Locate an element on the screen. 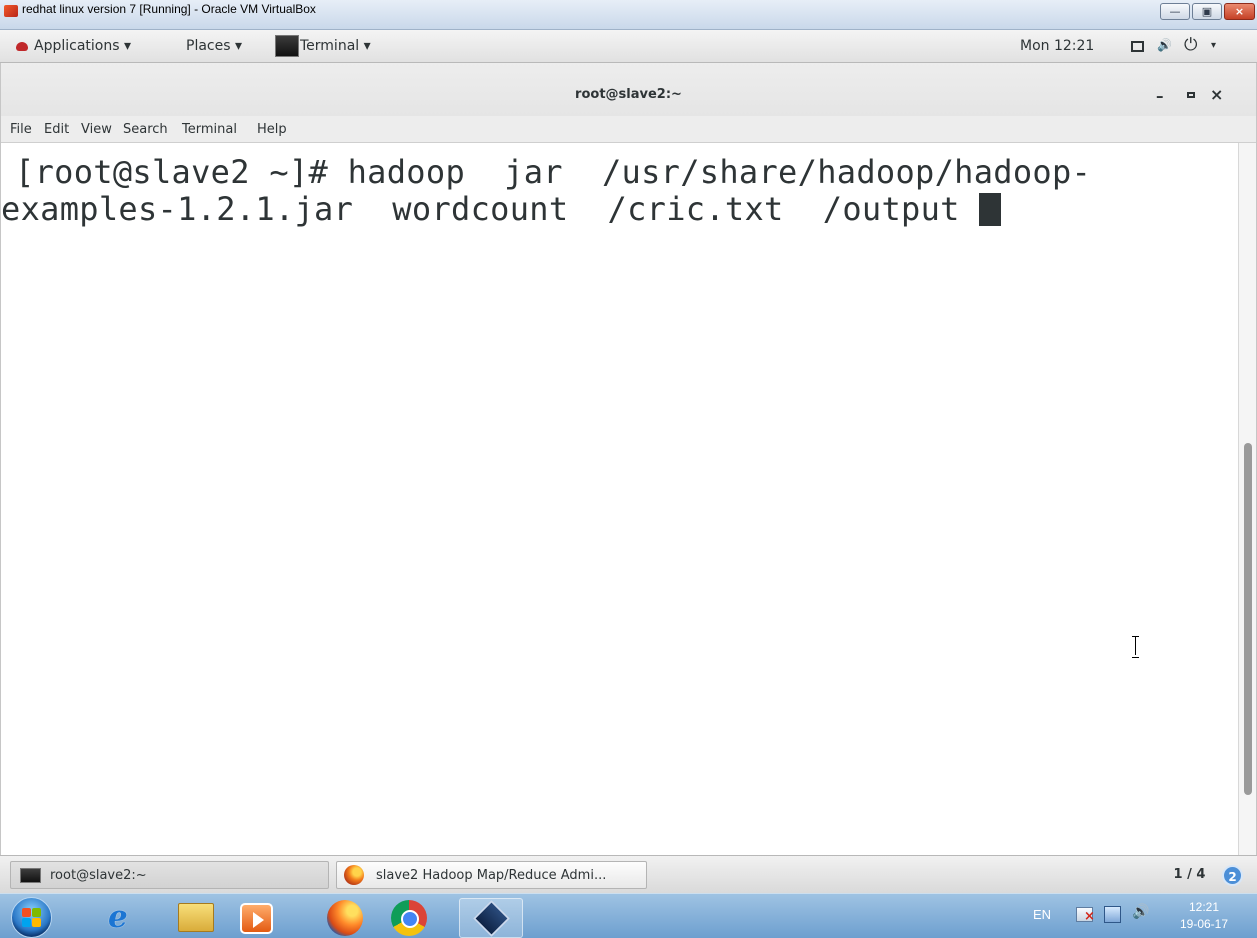 This screenshot has width=1257, height=938. internet-explorer-icon: e is located at coordinates (118, 917).